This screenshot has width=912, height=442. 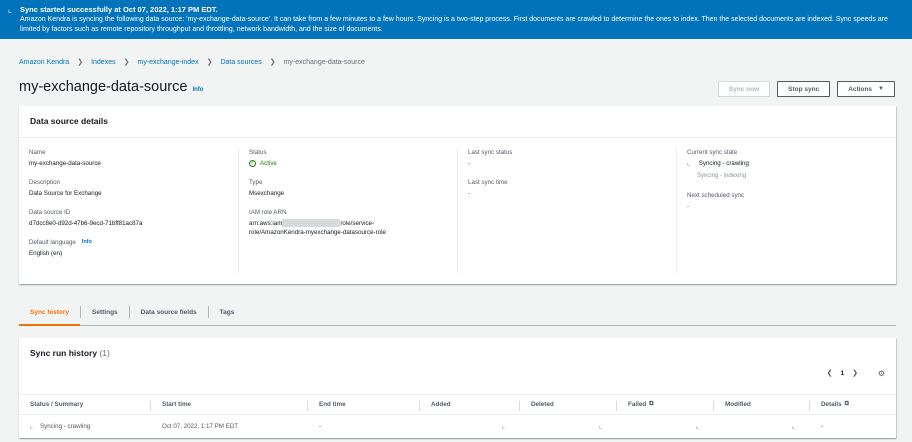 What do you see at coordinates (311, 223) in the screenshot?
I see `redacted-mask` at bounding box center [311, 223].